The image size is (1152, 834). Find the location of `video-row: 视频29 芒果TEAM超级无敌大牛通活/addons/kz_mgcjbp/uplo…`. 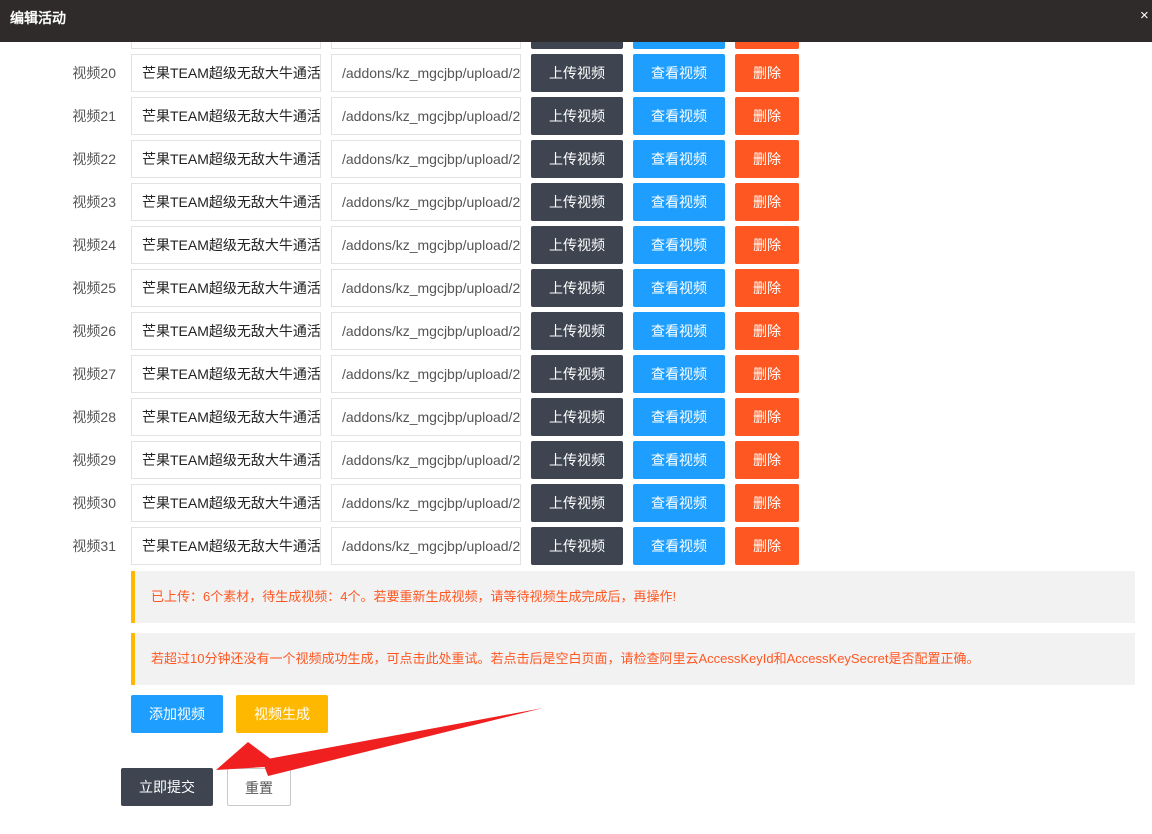

video-row: 视频29 芒果TEAM超级无敌大牛通活/addons/kz_mgcjbp/uplo… is located at coordinates (576, 460).